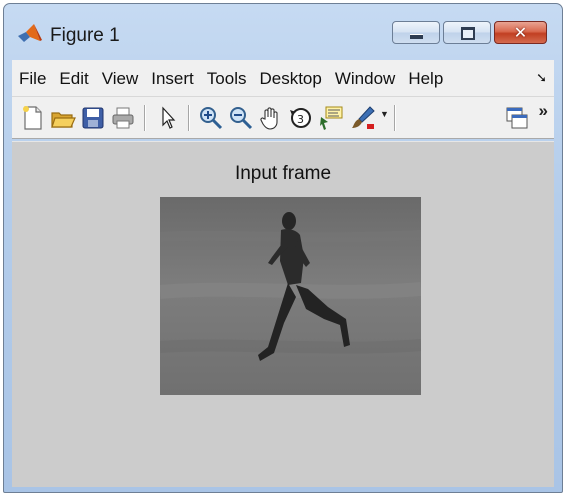  I want to click on menu-window: Window, so click(364, 78).